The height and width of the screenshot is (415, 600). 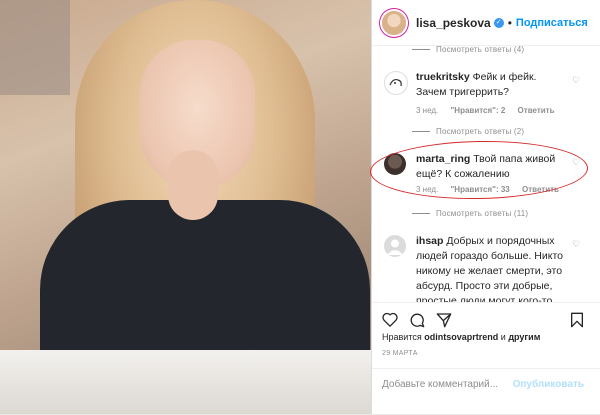 I want to click on background-window, so click(x=35, y=47).